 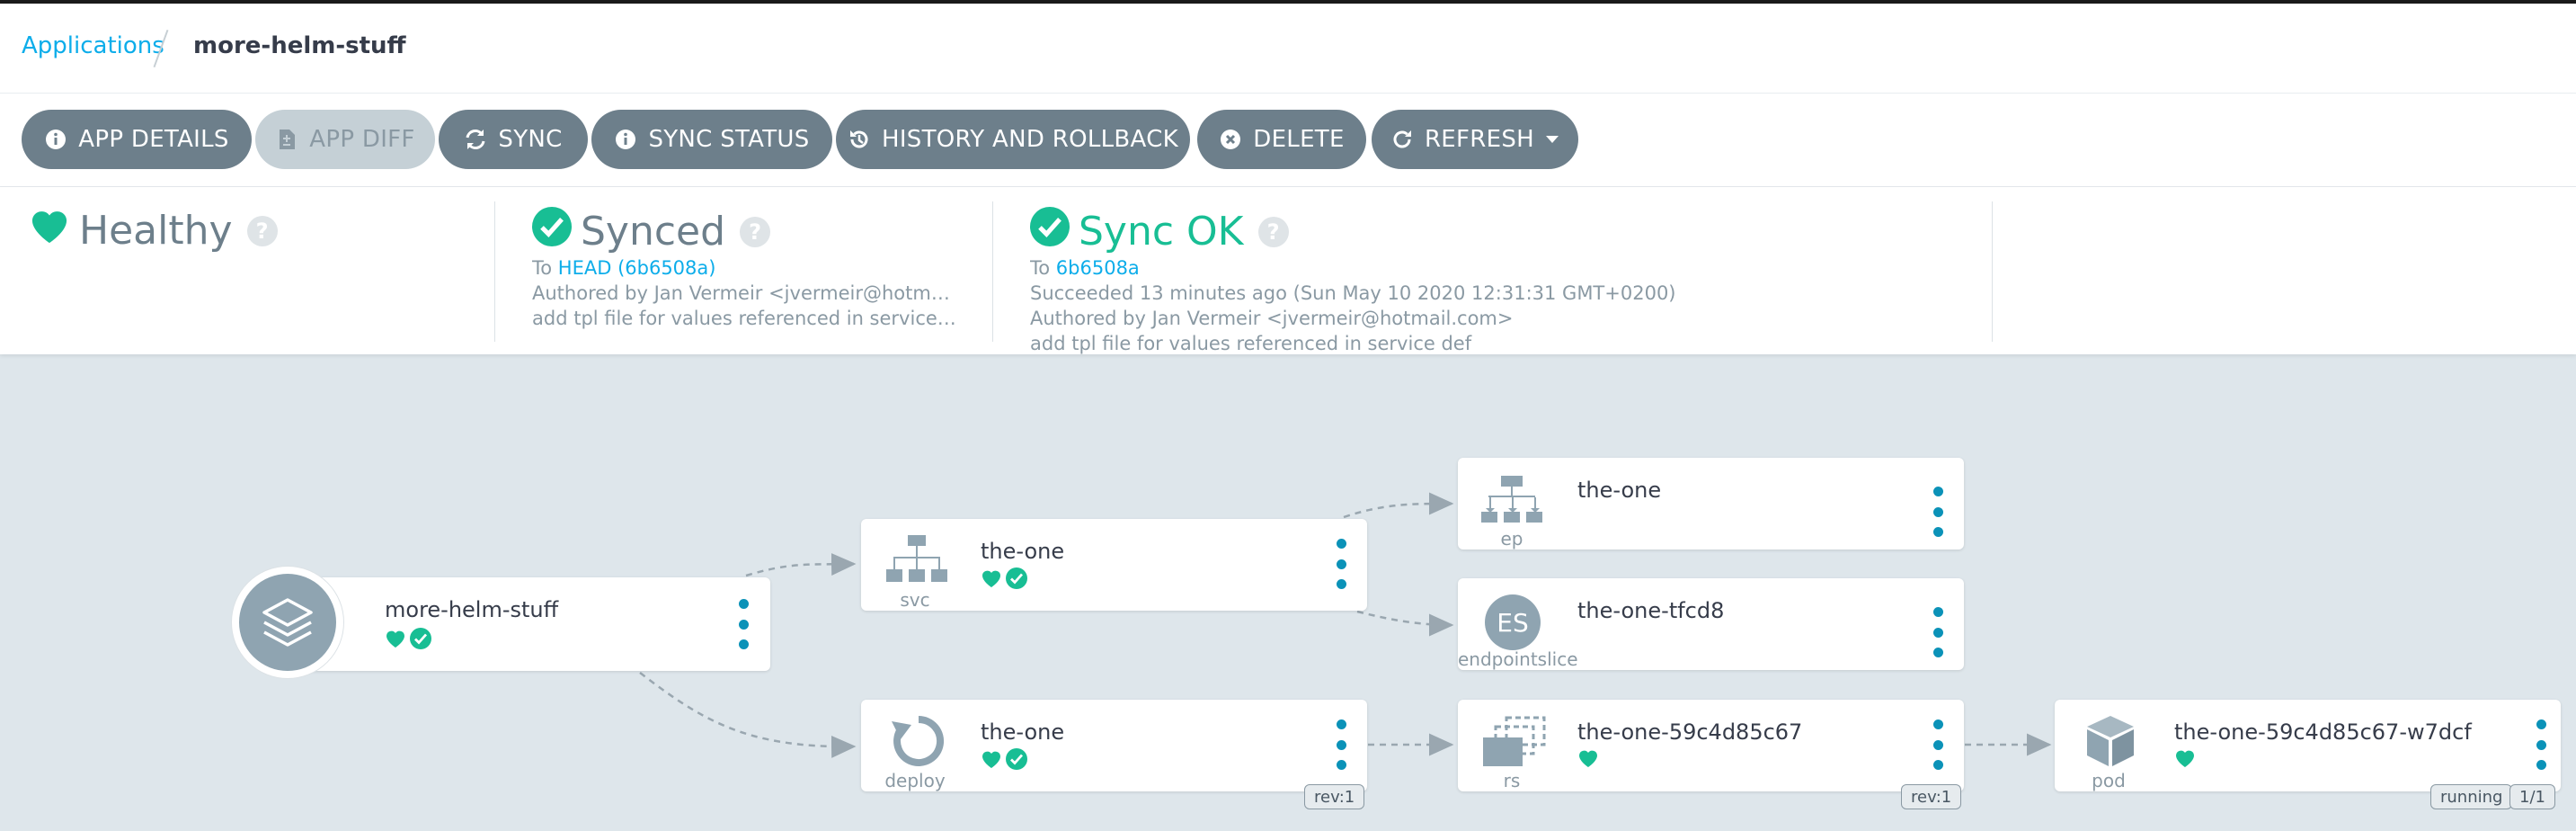 I want to click on node-kind: svc, so click(x=915, y=600).